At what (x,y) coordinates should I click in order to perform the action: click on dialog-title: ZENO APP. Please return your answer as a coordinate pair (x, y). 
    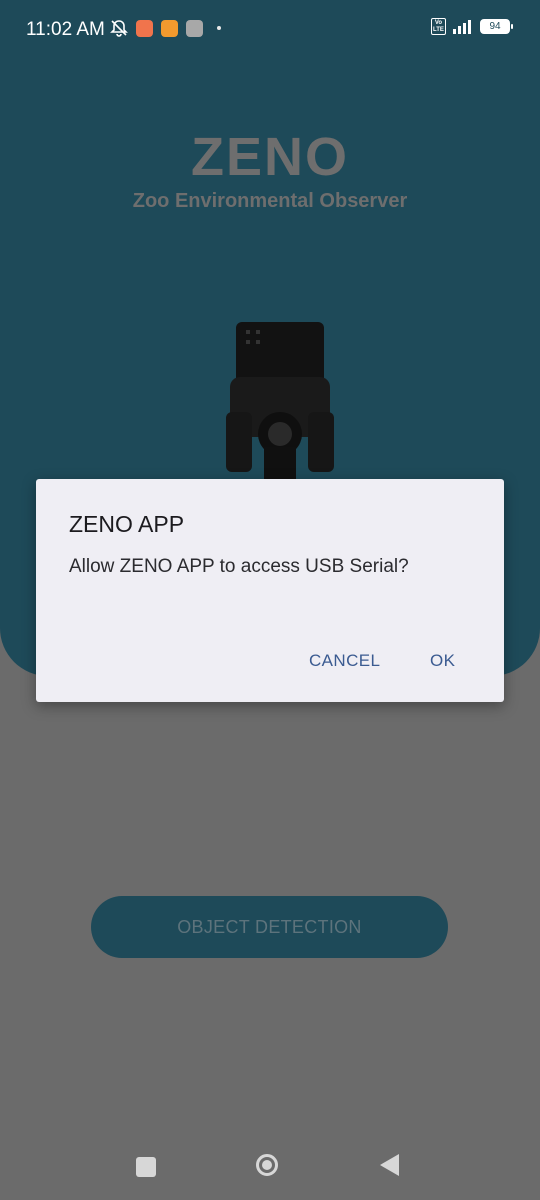
    Looking at the image, I should click on (127, 524).